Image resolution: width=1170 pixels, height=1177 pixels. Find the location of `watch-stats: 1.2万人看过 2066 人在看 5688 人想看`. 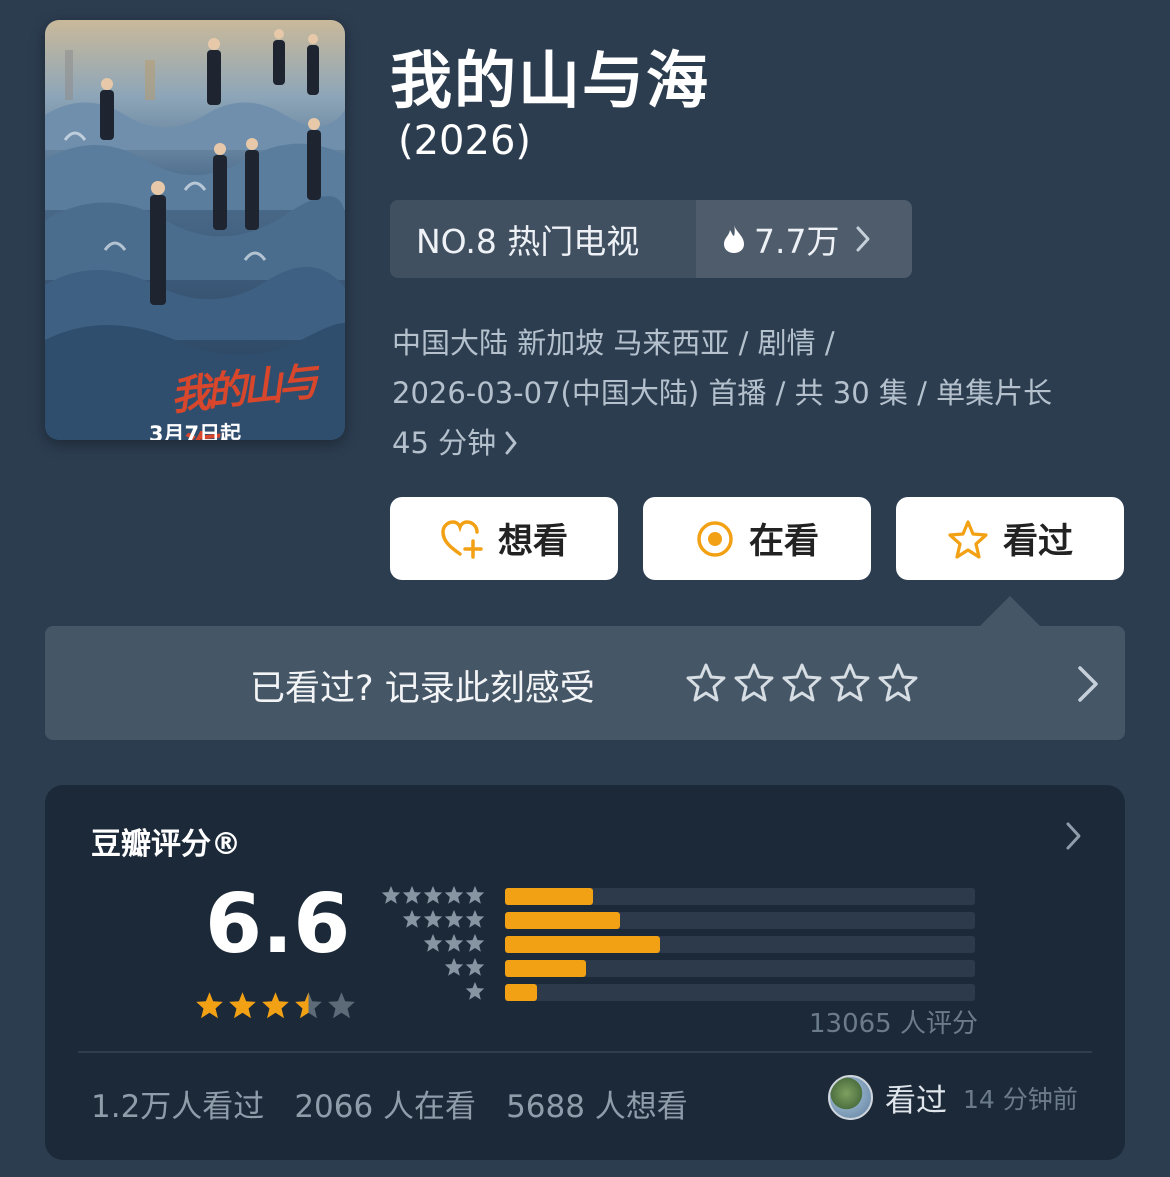

watch-stats: 1.2万人看过 2066 人在看 5688 人想看 is located at coordinates (389, 1103).